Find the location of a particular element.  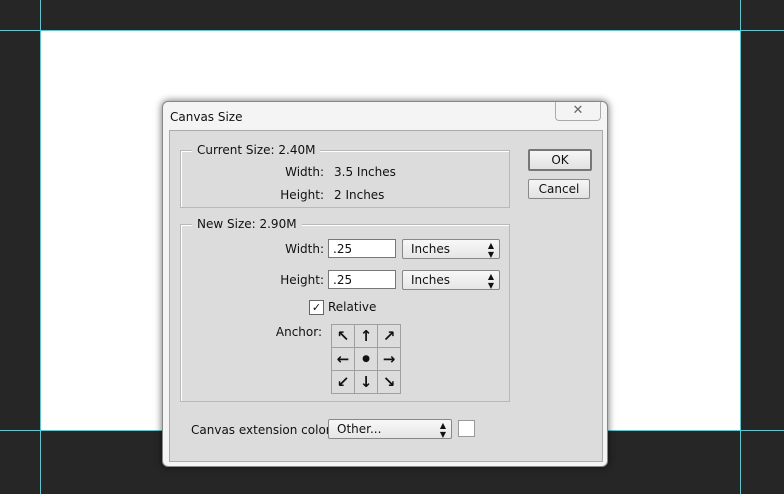

relative-checkbox: ✓ is located at coordinates (316, 307).